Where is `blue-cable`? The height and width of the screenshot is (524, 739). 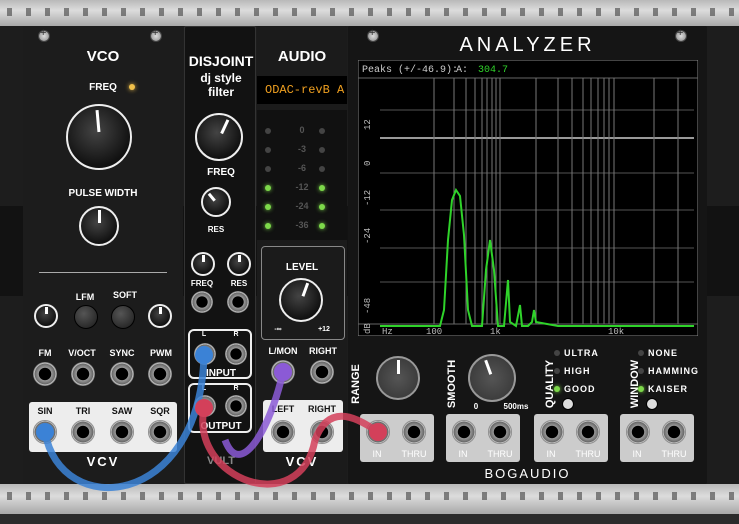 blue-cable is located at coordinates (124, 423).